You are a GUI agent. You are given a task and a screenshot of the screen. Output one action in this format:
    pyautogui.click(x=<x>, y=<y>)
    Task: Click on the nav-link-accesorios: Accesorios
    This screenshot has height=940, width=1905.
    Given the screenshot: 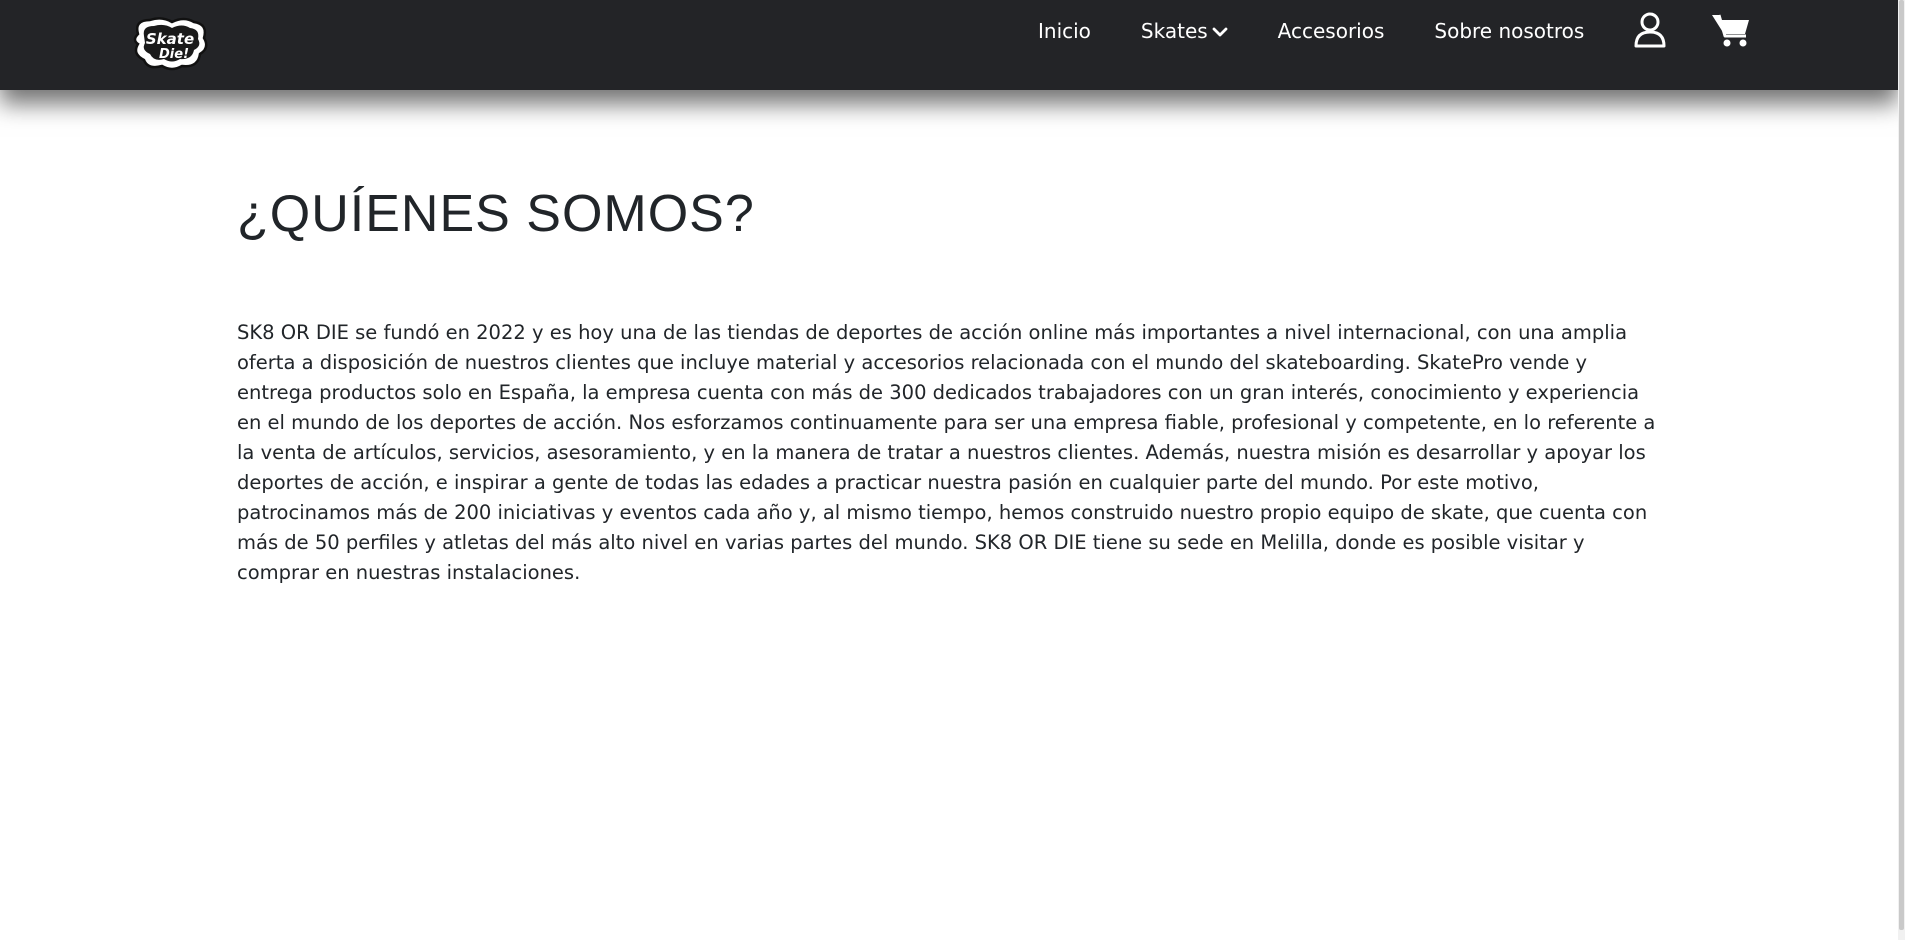 What is the action you would take?
    pyautogui.click(x=1331, y=31)
    